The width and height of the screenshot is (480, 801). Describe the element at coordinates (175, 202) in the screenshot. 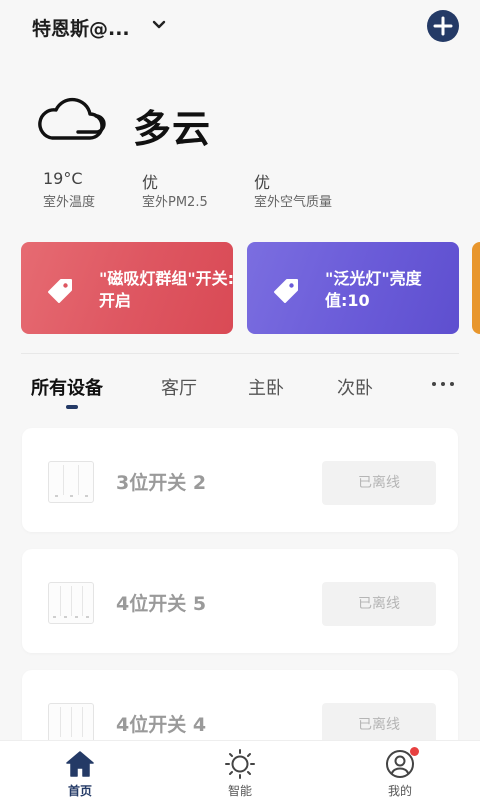

I see `pm25-label: 室外PM2.5` at that location.